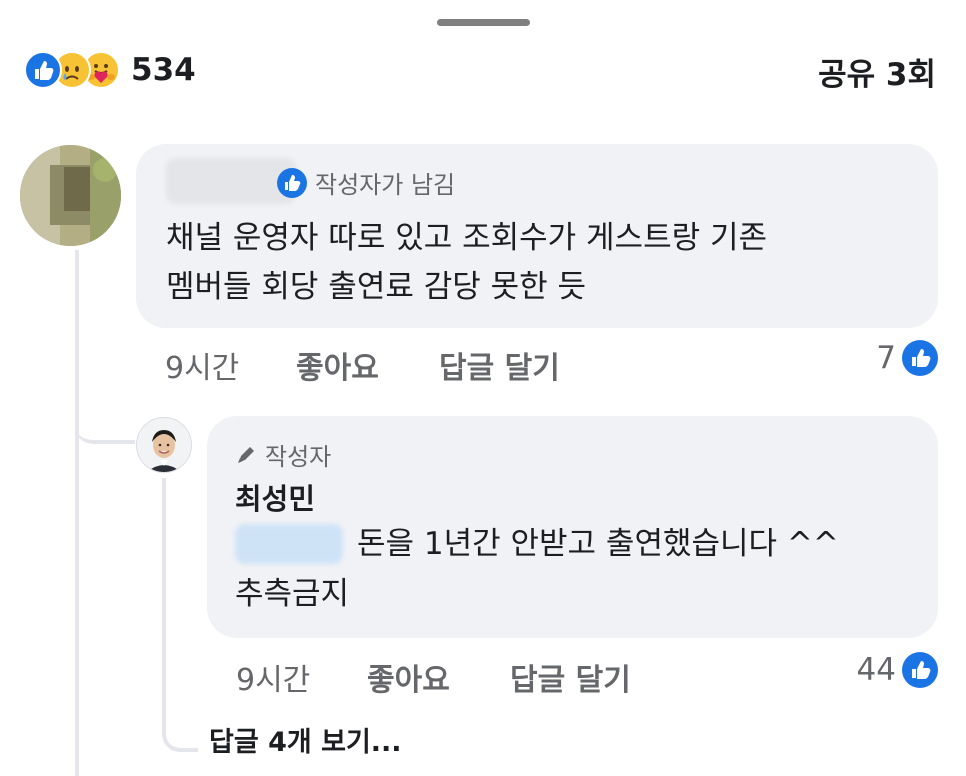 The width and height of the screenshot is (966, 776). I want to click on comment-text-line: 추측금지, so click(292, 594).